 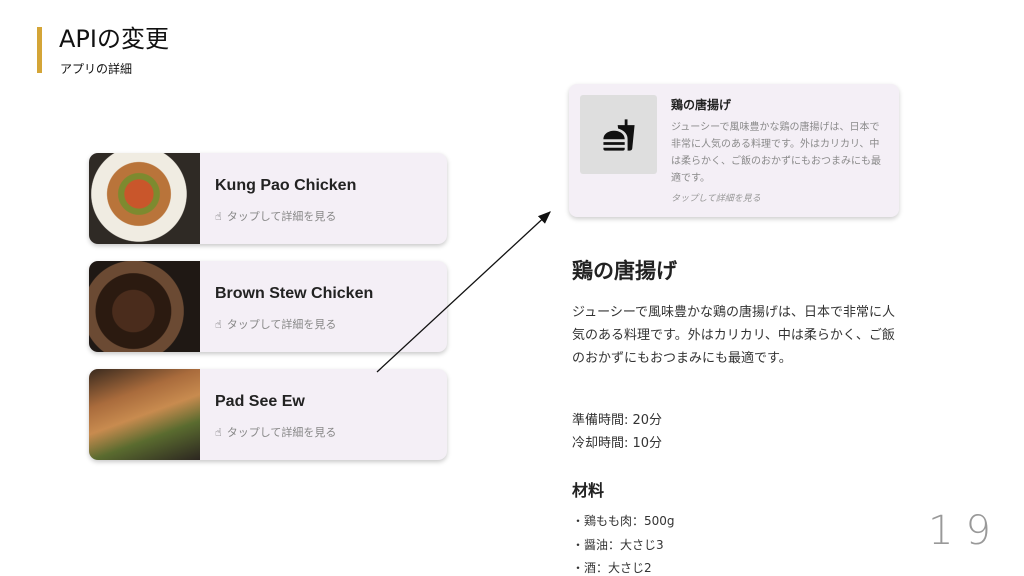 I want to click on ingredient-item: ・醤油：大さじ3, so click(x=618, y=545).